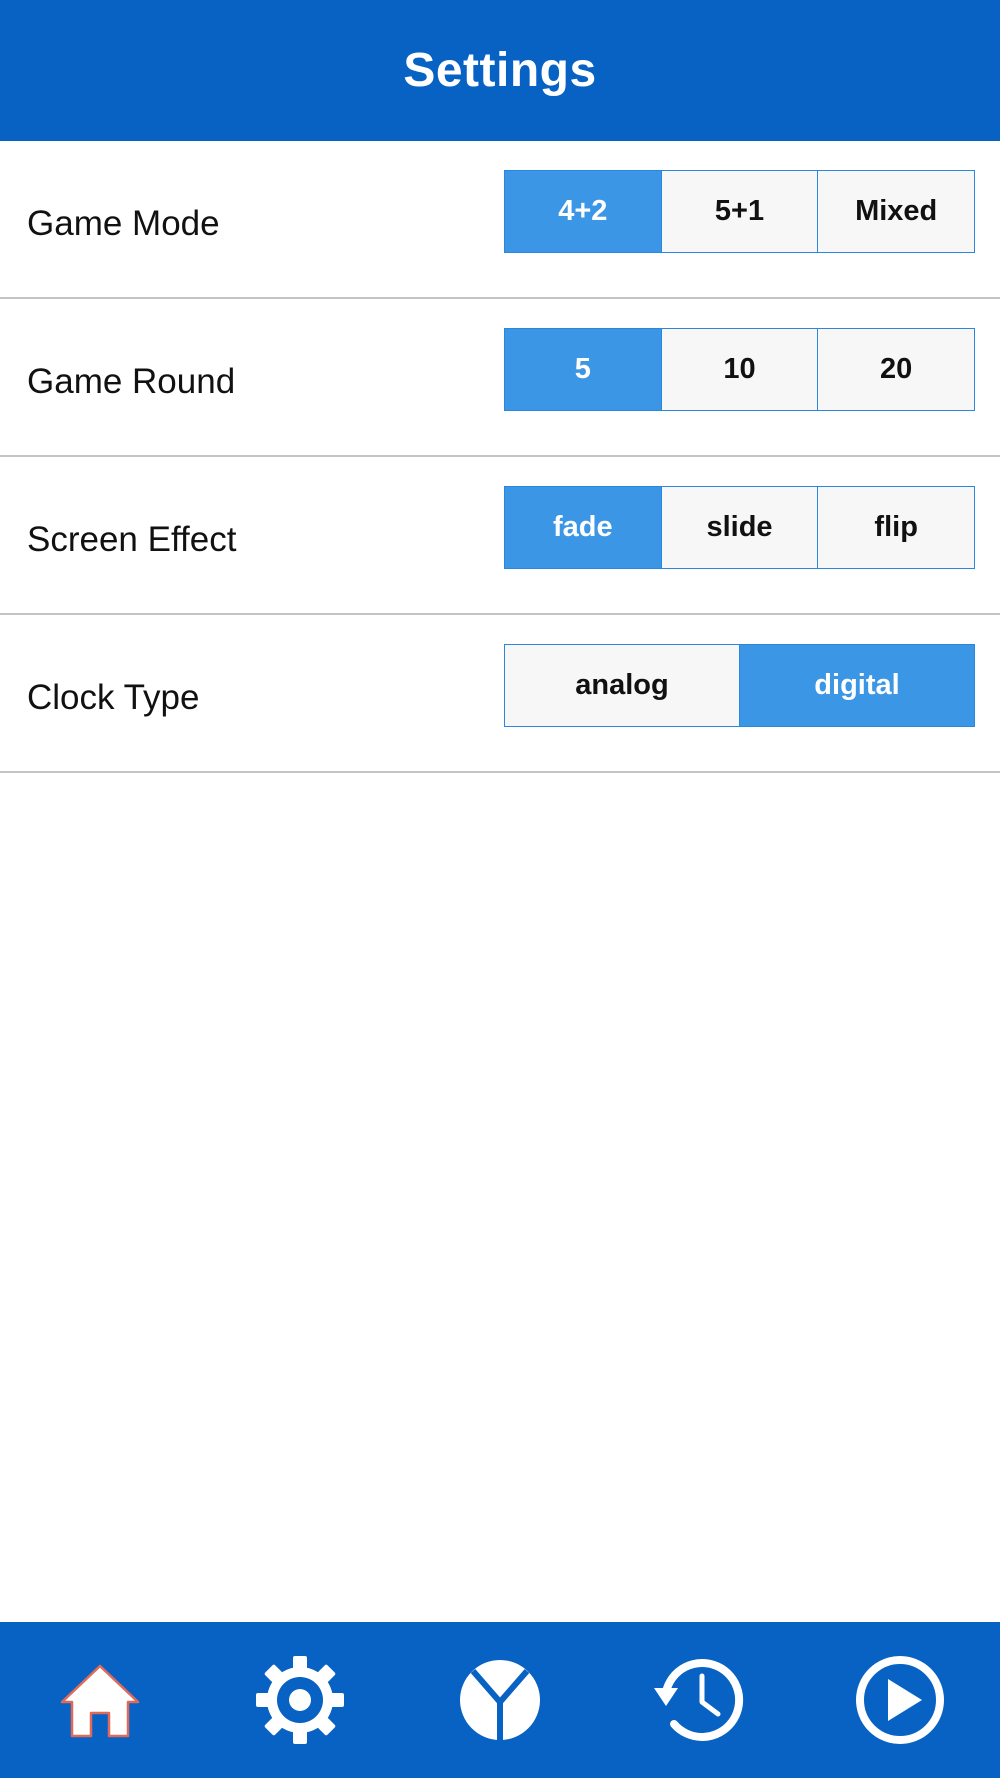 The width and height of the screenshot is (1000, 1778). Describe the element at coordinates (131, 381) in the screenshot. I see `setting-label: Game Round` at that location.